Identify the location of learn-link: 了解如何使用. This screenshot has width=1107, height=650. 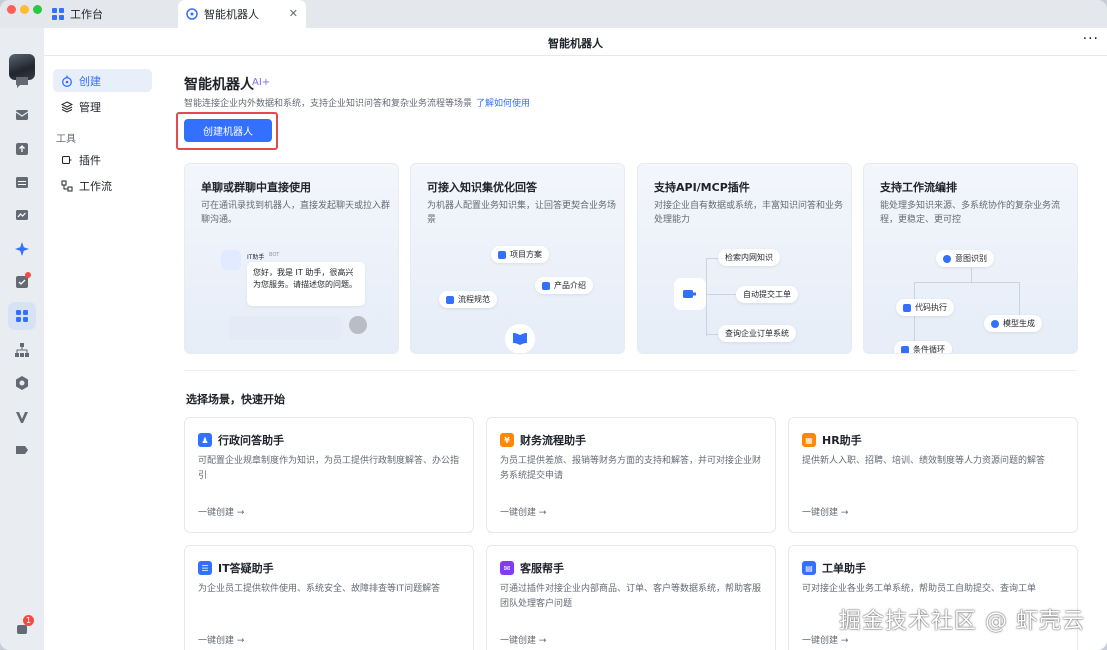
(503, 104).